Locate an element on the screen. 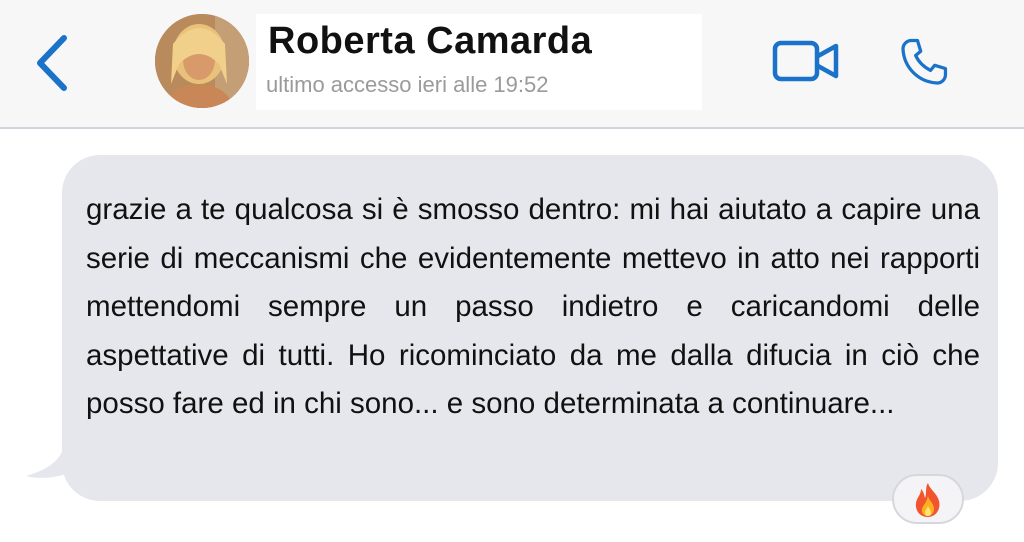 The image size is (1024, 542). phone-icon is located at coordinates (924, 61).